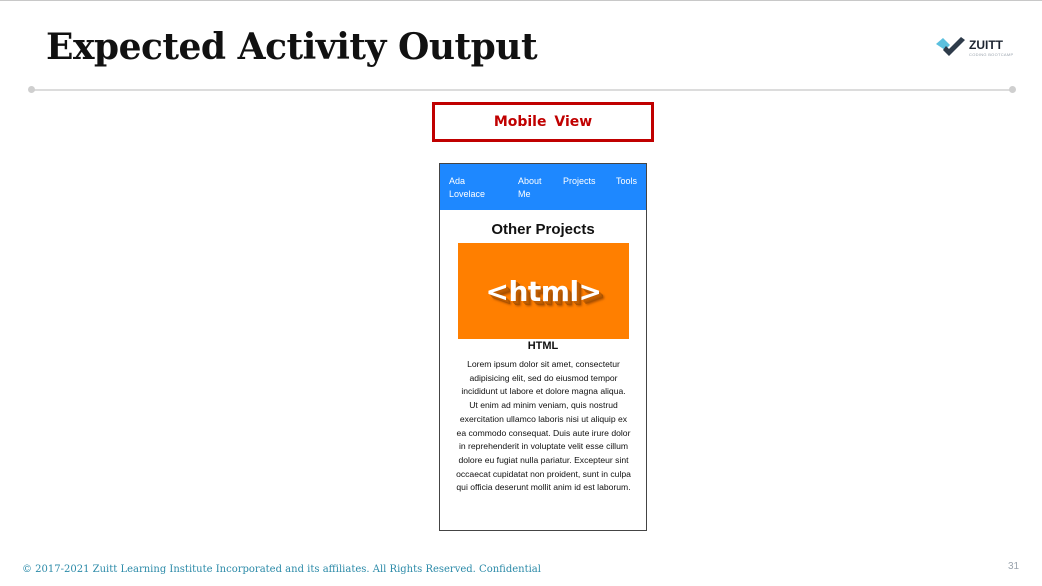  Describe the element at coordinates (626, 181) in the screenshot. I see `nav-link-tools: Tools` at that location.